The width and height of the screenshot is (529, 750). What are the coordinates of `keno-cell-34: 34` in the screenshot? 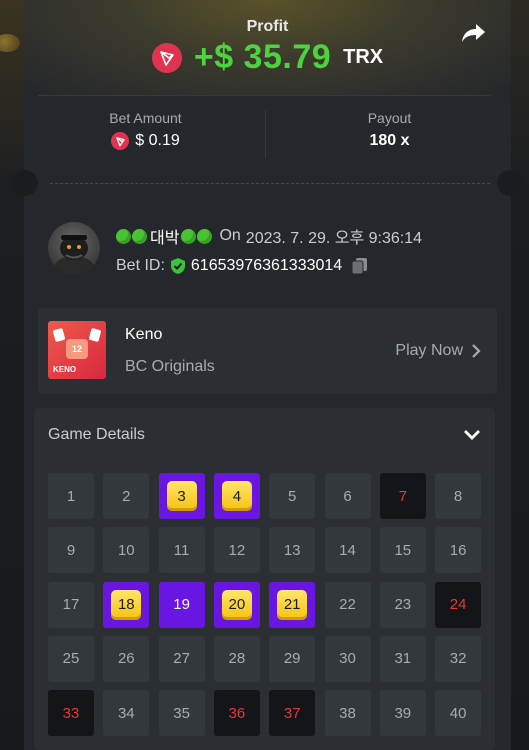 It's located at (126, 713).